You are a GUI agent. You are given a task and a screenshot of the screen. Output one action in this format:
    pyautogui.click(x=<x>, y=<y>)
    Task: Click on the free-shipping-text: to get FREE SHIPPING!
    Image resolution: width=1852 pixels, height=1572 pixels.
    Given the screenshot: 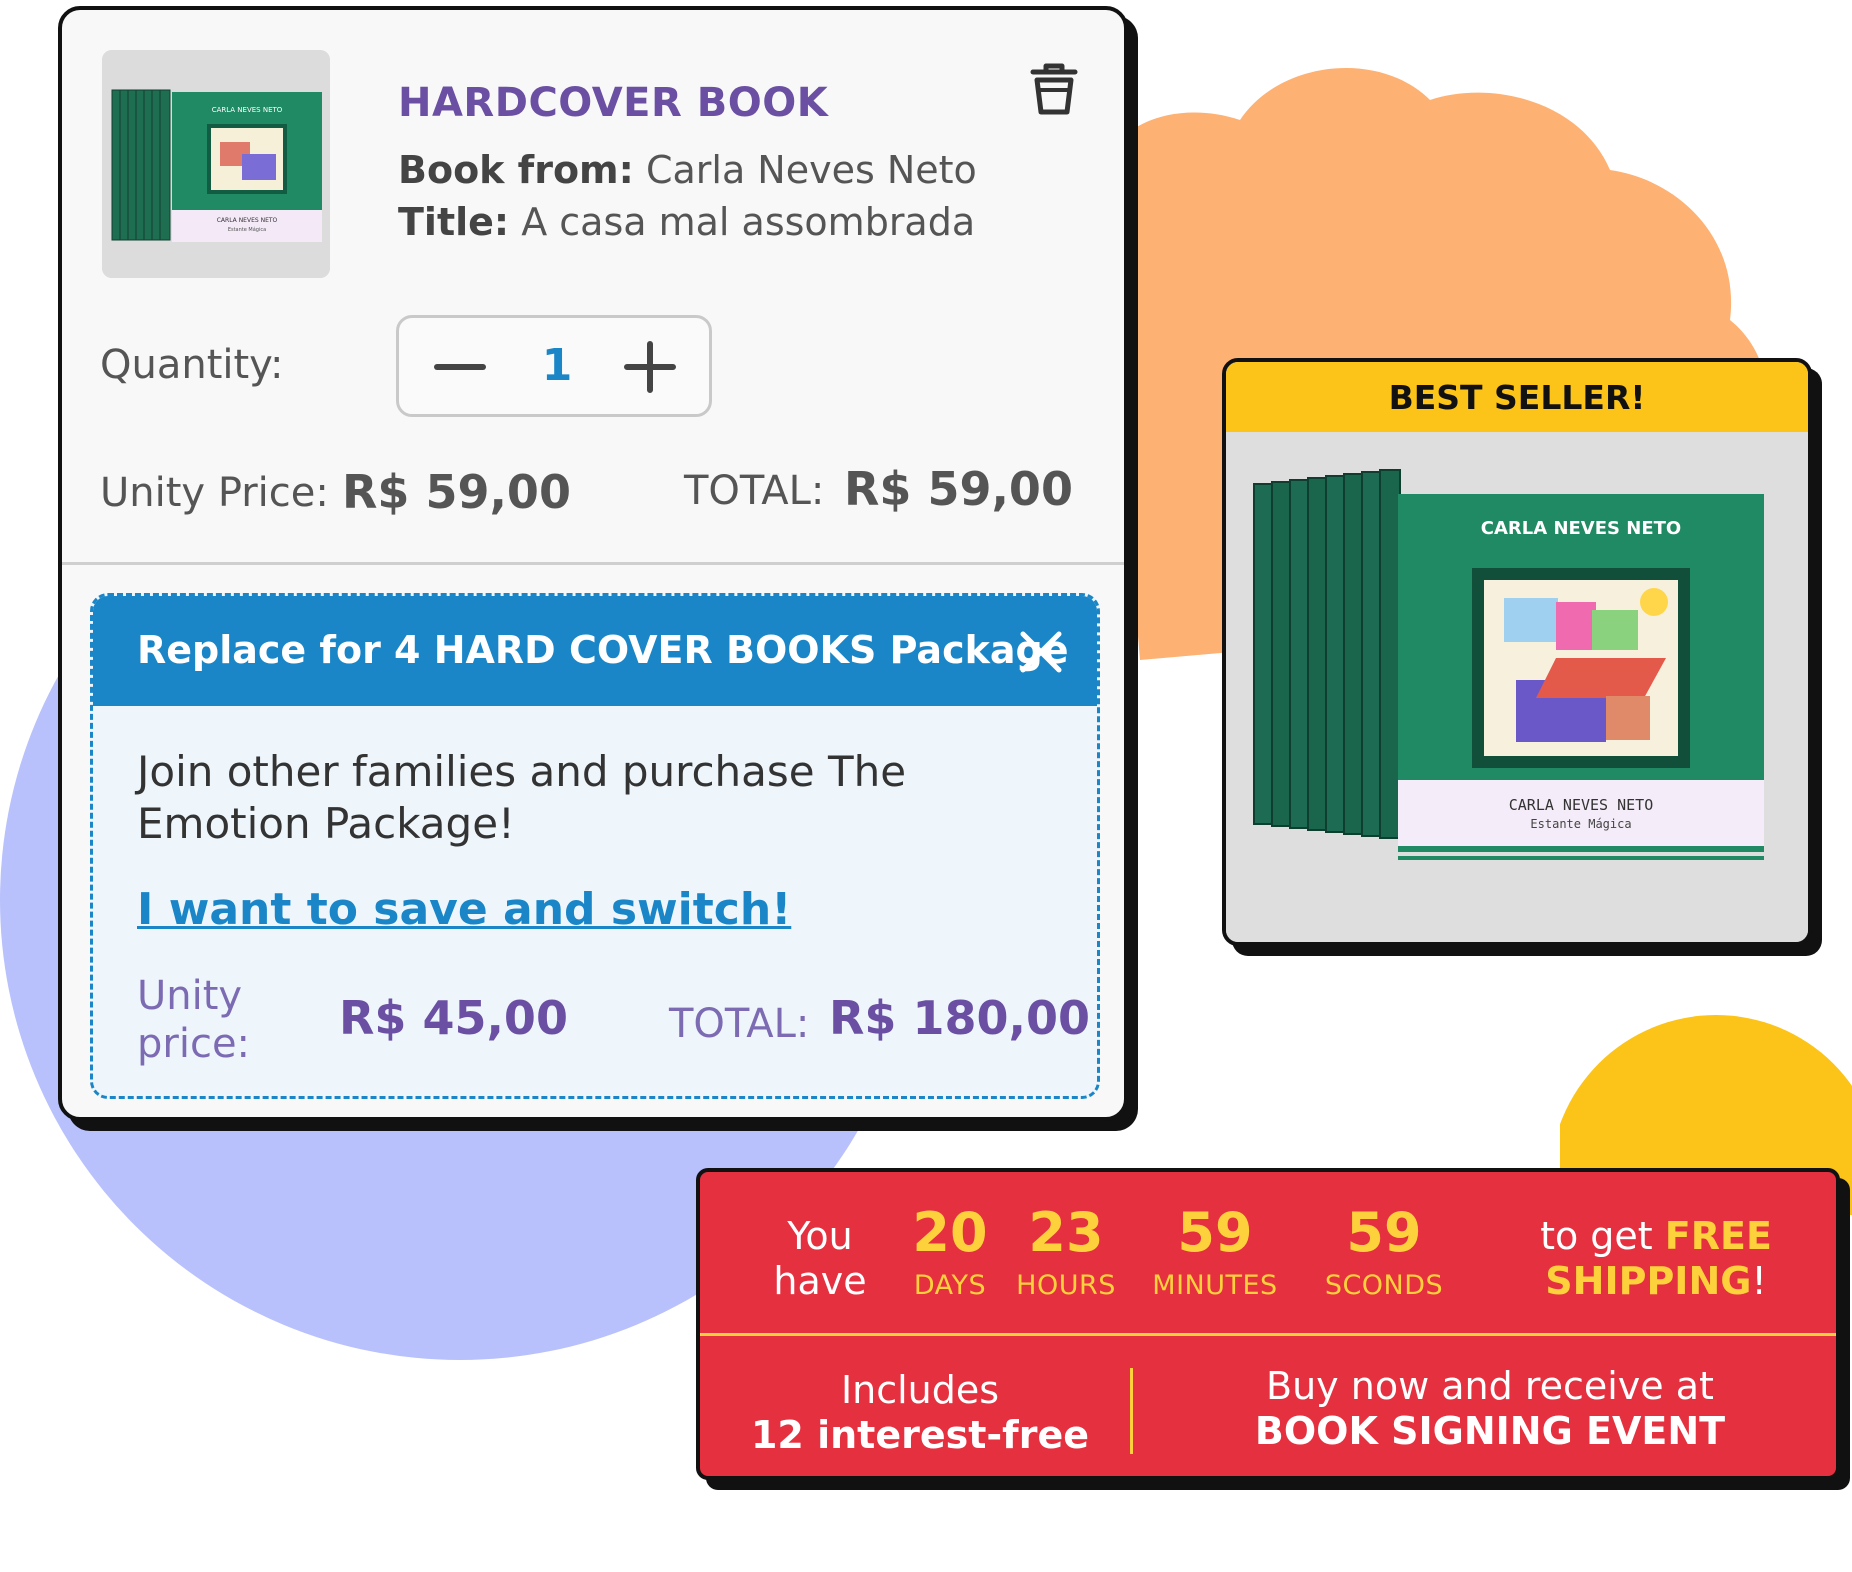 What is the action you would take?
    pyautogui.click(x=1656, y=1259)
    